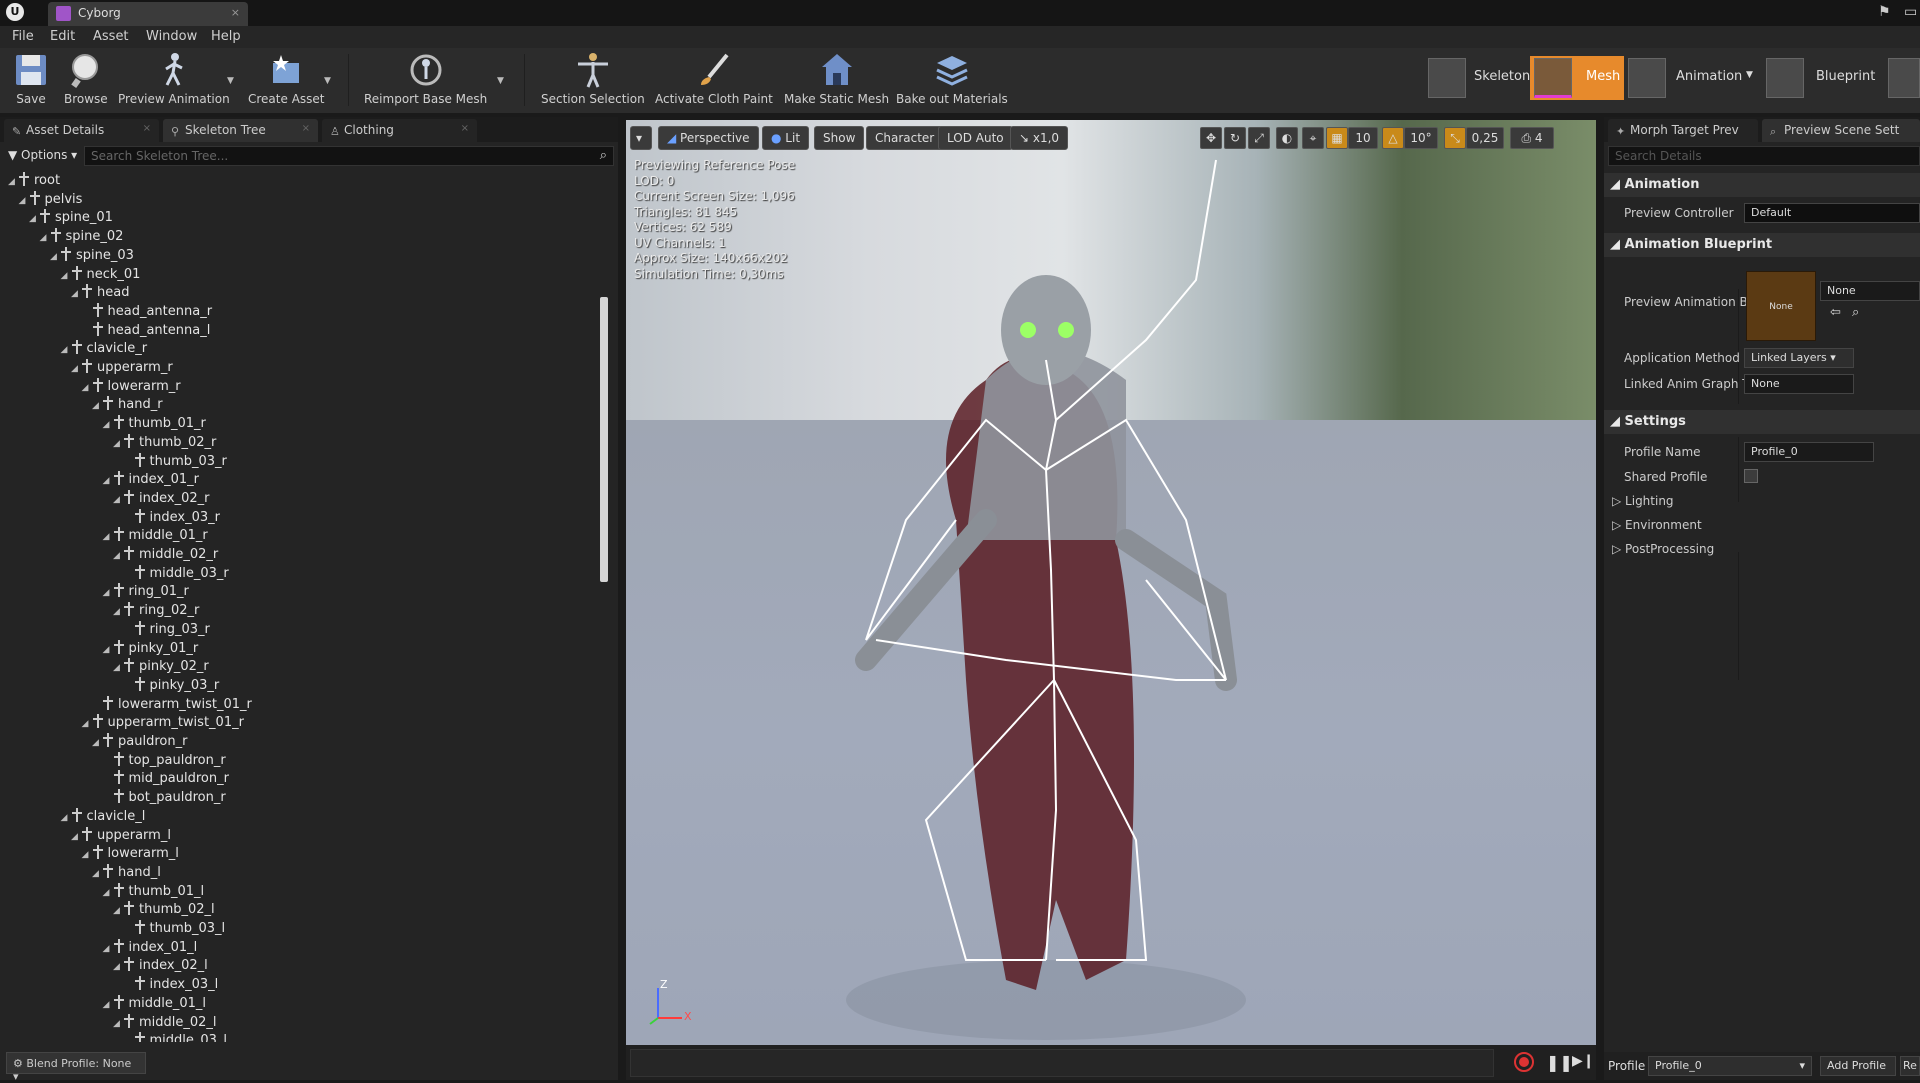  What do you see at coordinates (327, 81) in the screenshot?
I see `create-asset-dropdown-icon: ▼` at bounding box center [327, 81].